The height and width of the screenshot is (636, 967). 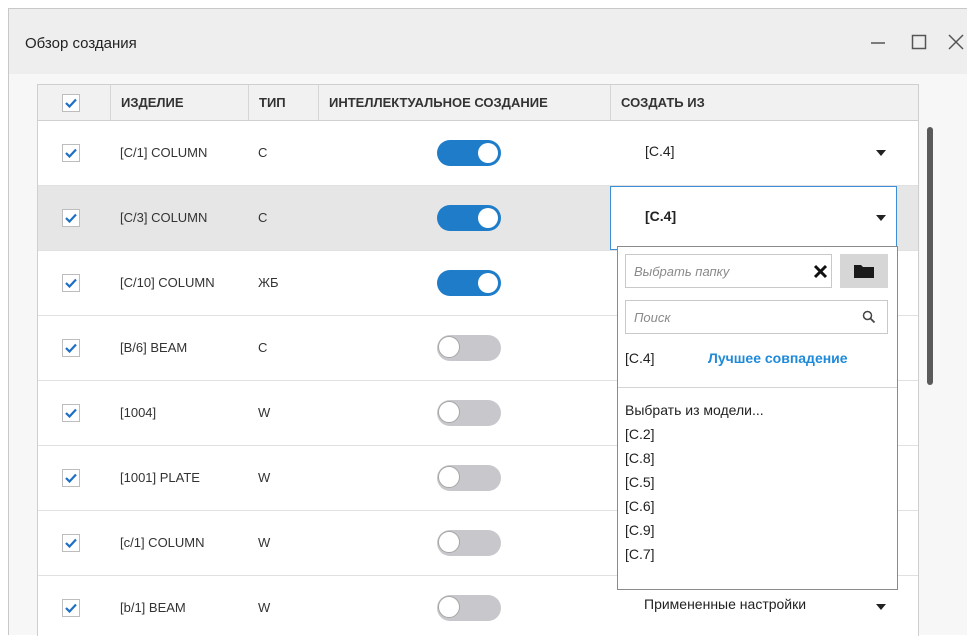 I want to click on best-match-item: [C.4] Лучшее совпадение, so click(x=757, y=359).